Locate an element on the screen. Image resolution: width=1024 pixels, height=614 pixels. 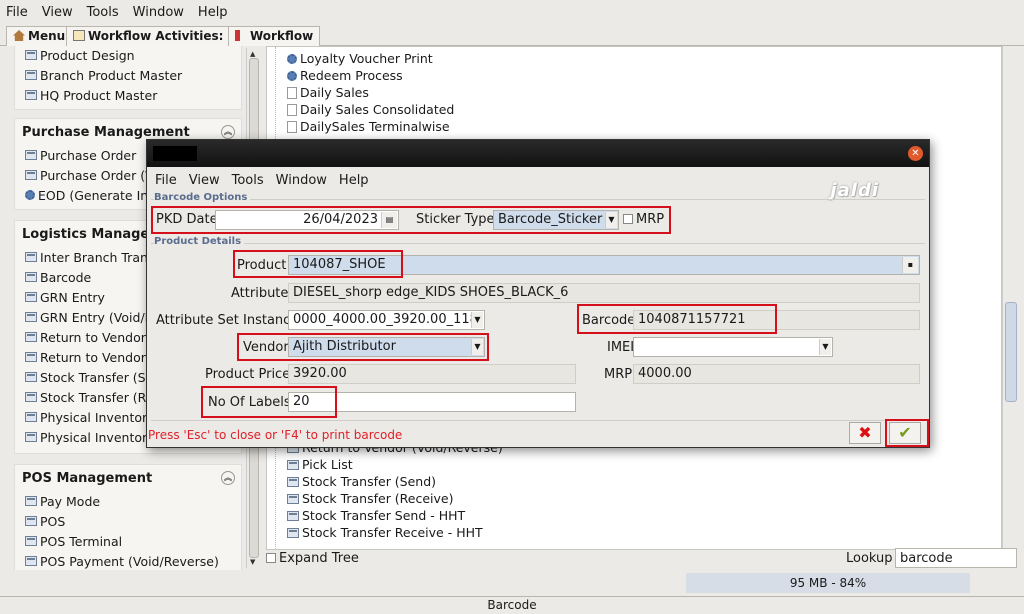
main-menubar: File View Tools Window Help is located at coordinates (512, 12).